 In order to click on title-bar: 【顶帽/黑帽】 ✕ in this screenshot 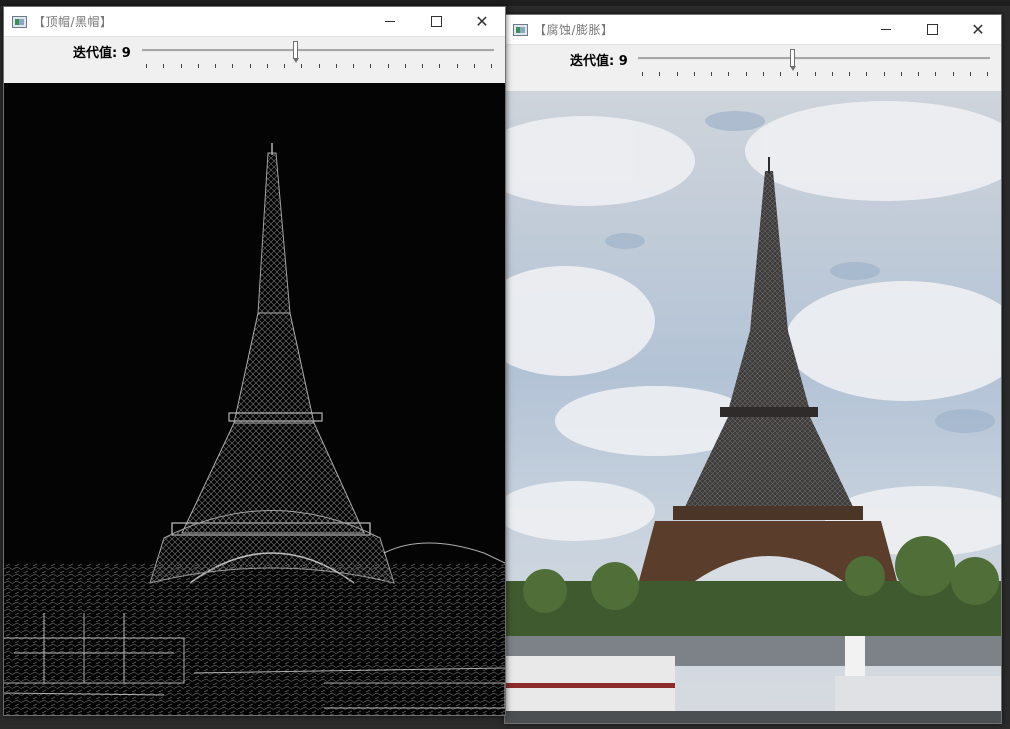, I will do `click(254, 21)`.